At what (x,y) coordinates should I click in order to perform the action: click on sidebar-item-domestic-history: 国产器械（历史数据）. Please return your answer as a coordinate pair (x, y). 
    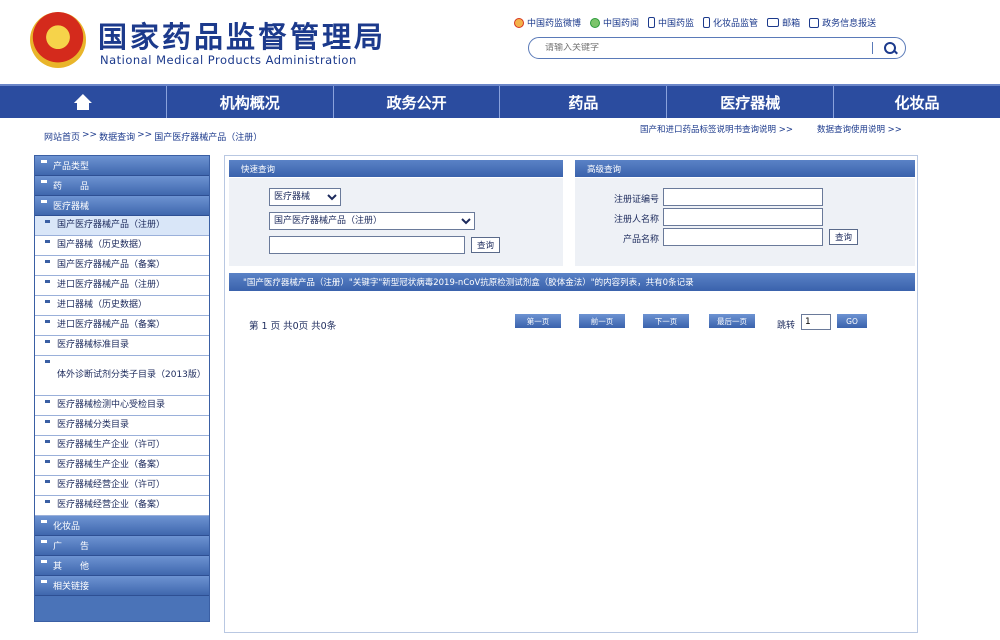
    Looking at the image, I should click on (122, 246).